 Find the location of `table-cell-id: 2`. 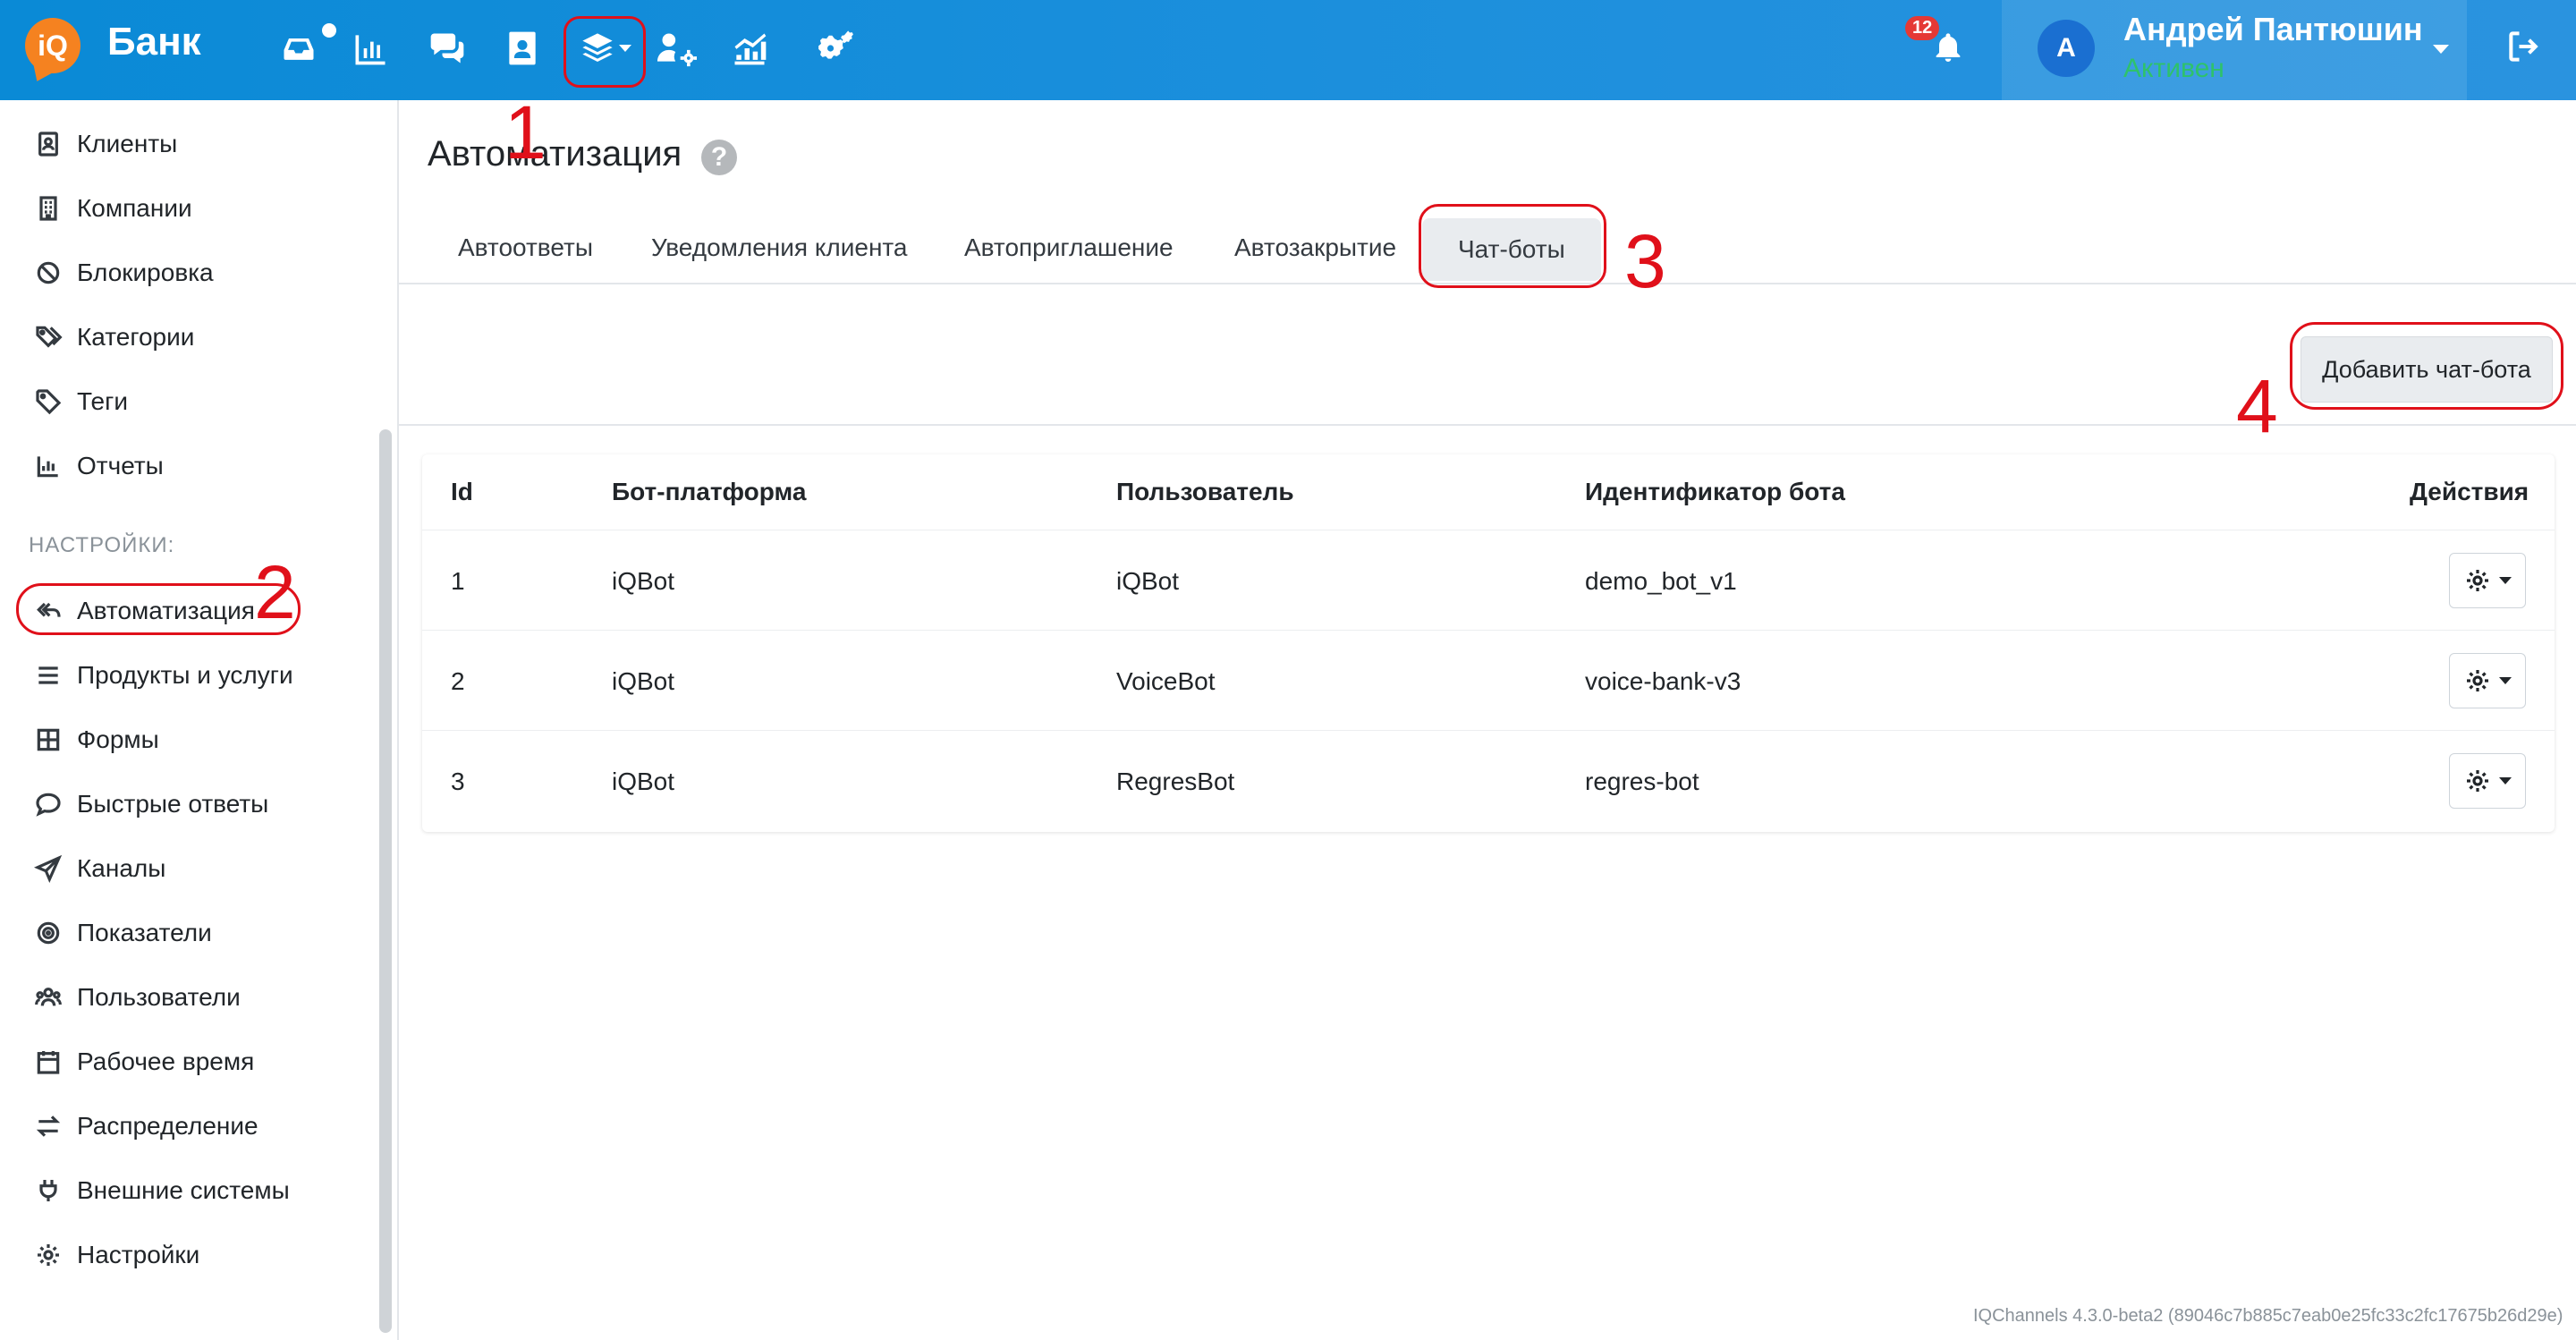

table-cell-id: 2 is located at coordinates (458, 681).